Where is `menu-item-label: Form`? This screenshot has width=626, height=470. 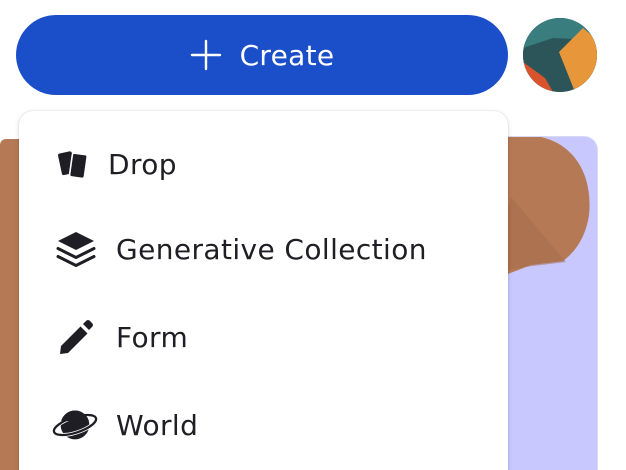
menu-item-label: Form is located at coordinates (152, 337).